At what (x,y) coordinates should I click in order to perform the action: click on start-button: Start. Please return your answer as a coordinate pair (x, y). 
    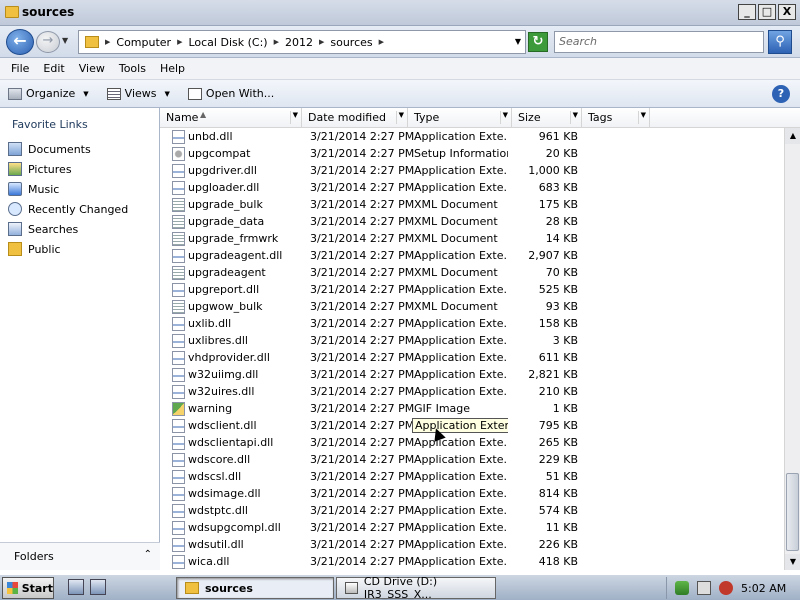
    Looking at the image, I should click on (28, 588).